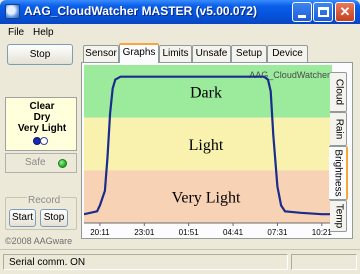  What do you see at coordinates (44, 200) in the screenshot?
I see `record-label: Record` at bounding box center [44, 200].